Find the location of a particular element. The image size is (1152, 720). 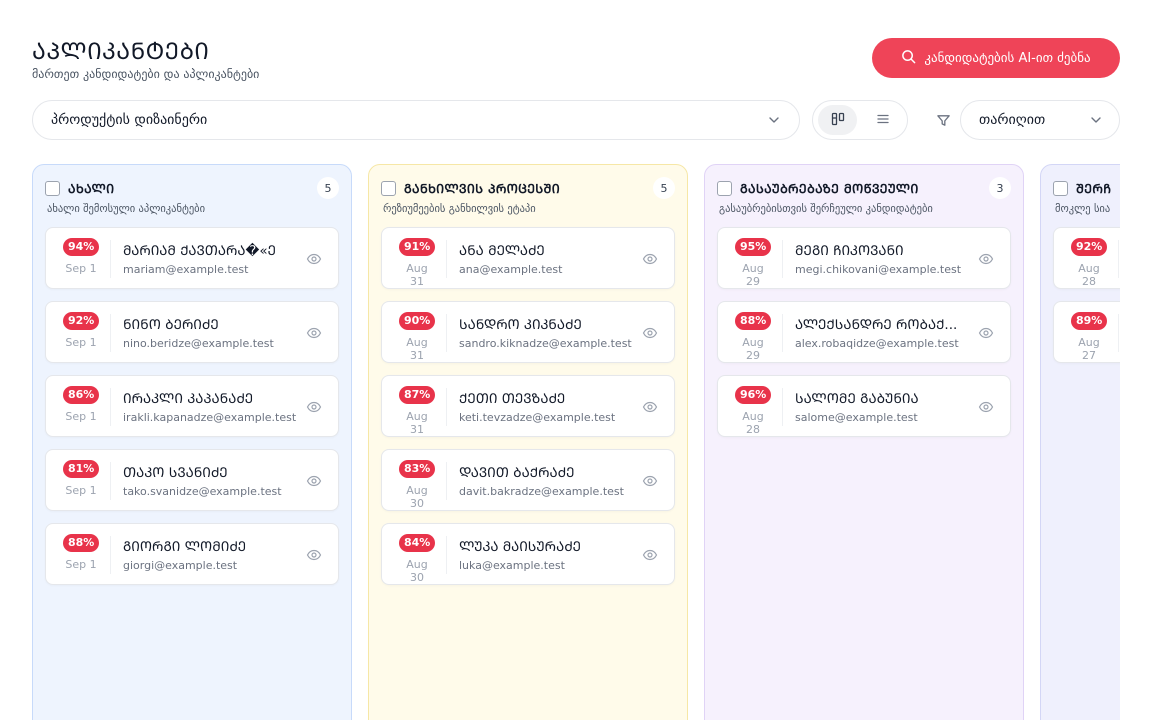

candidate-name: ᲛᲔᲒᲘ ᲩᲘᲙᲝᲕᲐᲜᲘ is located at coordinates (849, 251).